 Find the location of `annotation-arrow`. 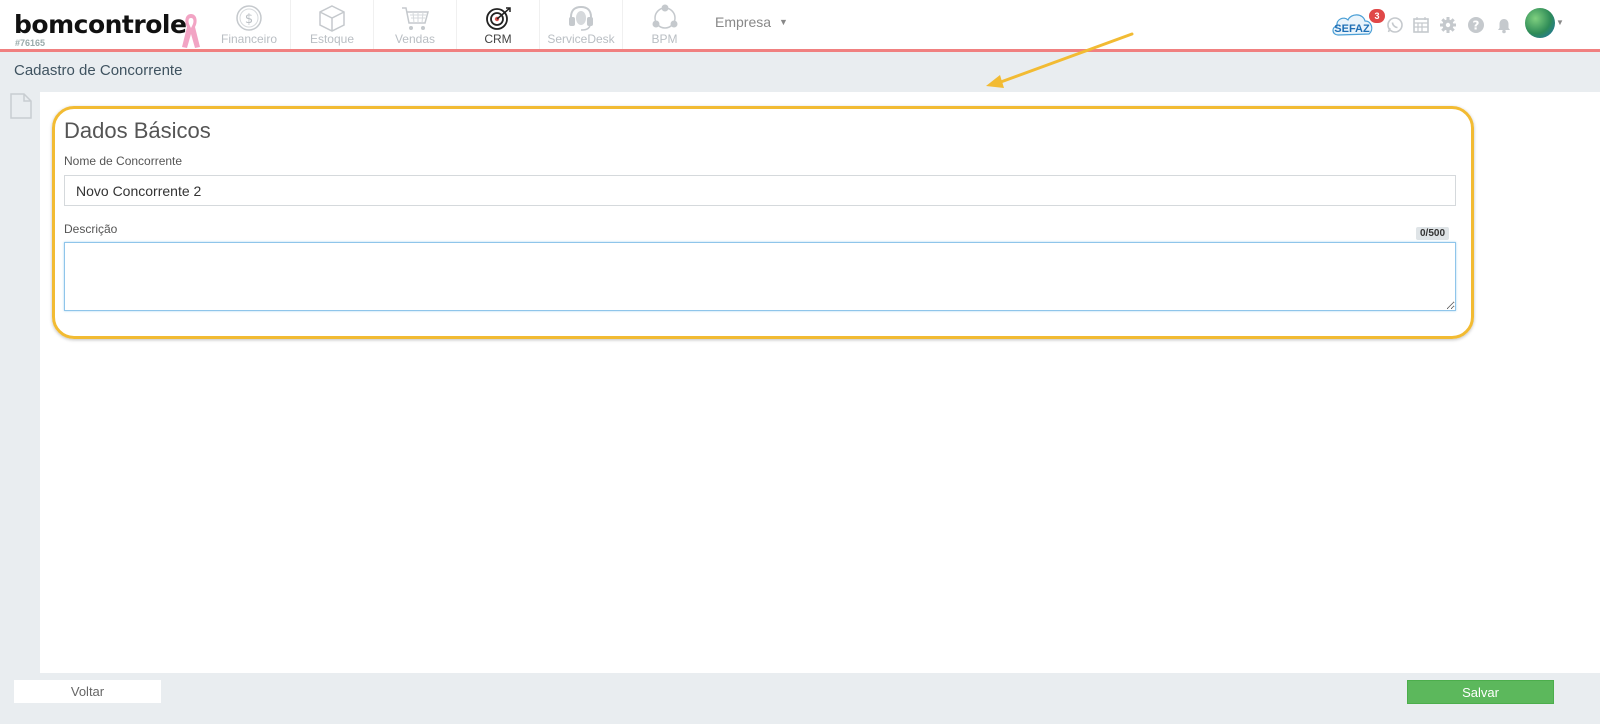

annotation-arrow is located at coordinates (1060, 60).